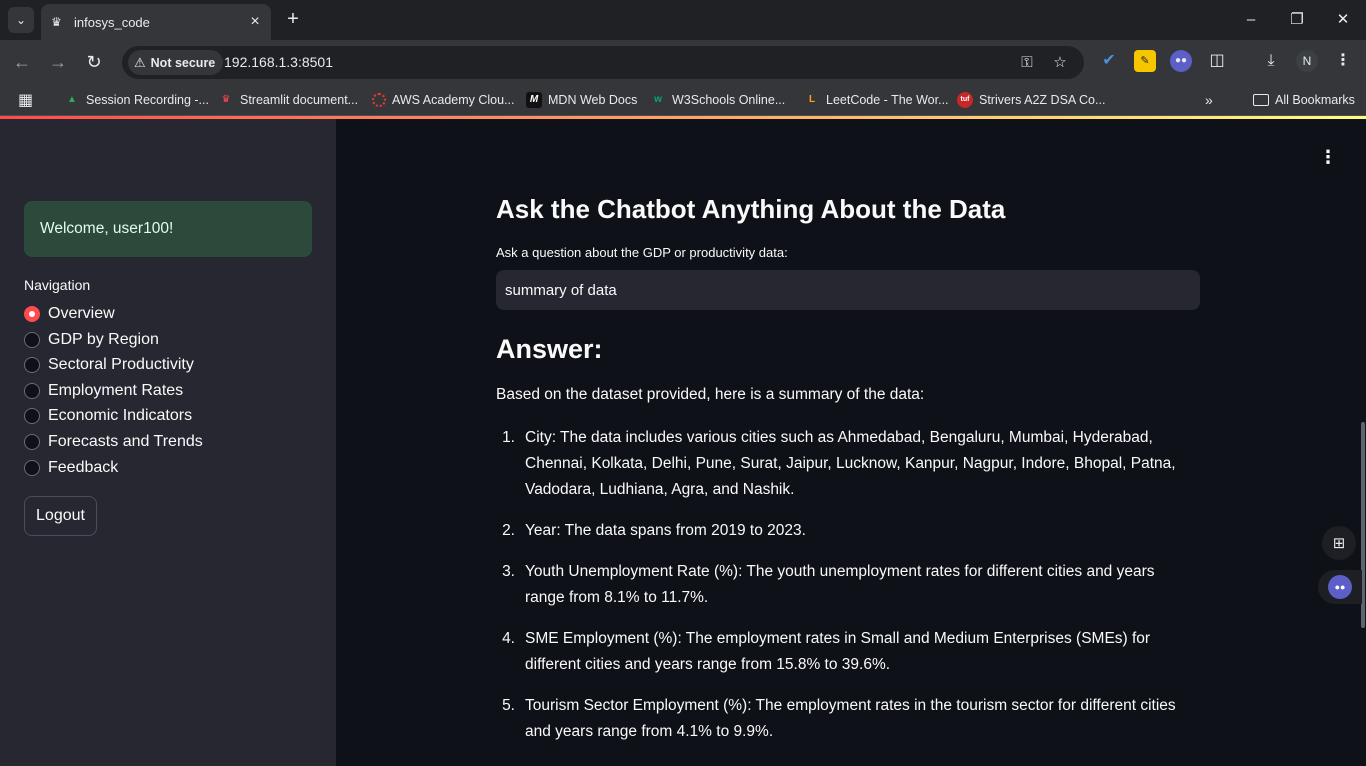  I want to click on nav-radio-forecasts-and-trends: Forecasts and Trends, so click(113, 442).